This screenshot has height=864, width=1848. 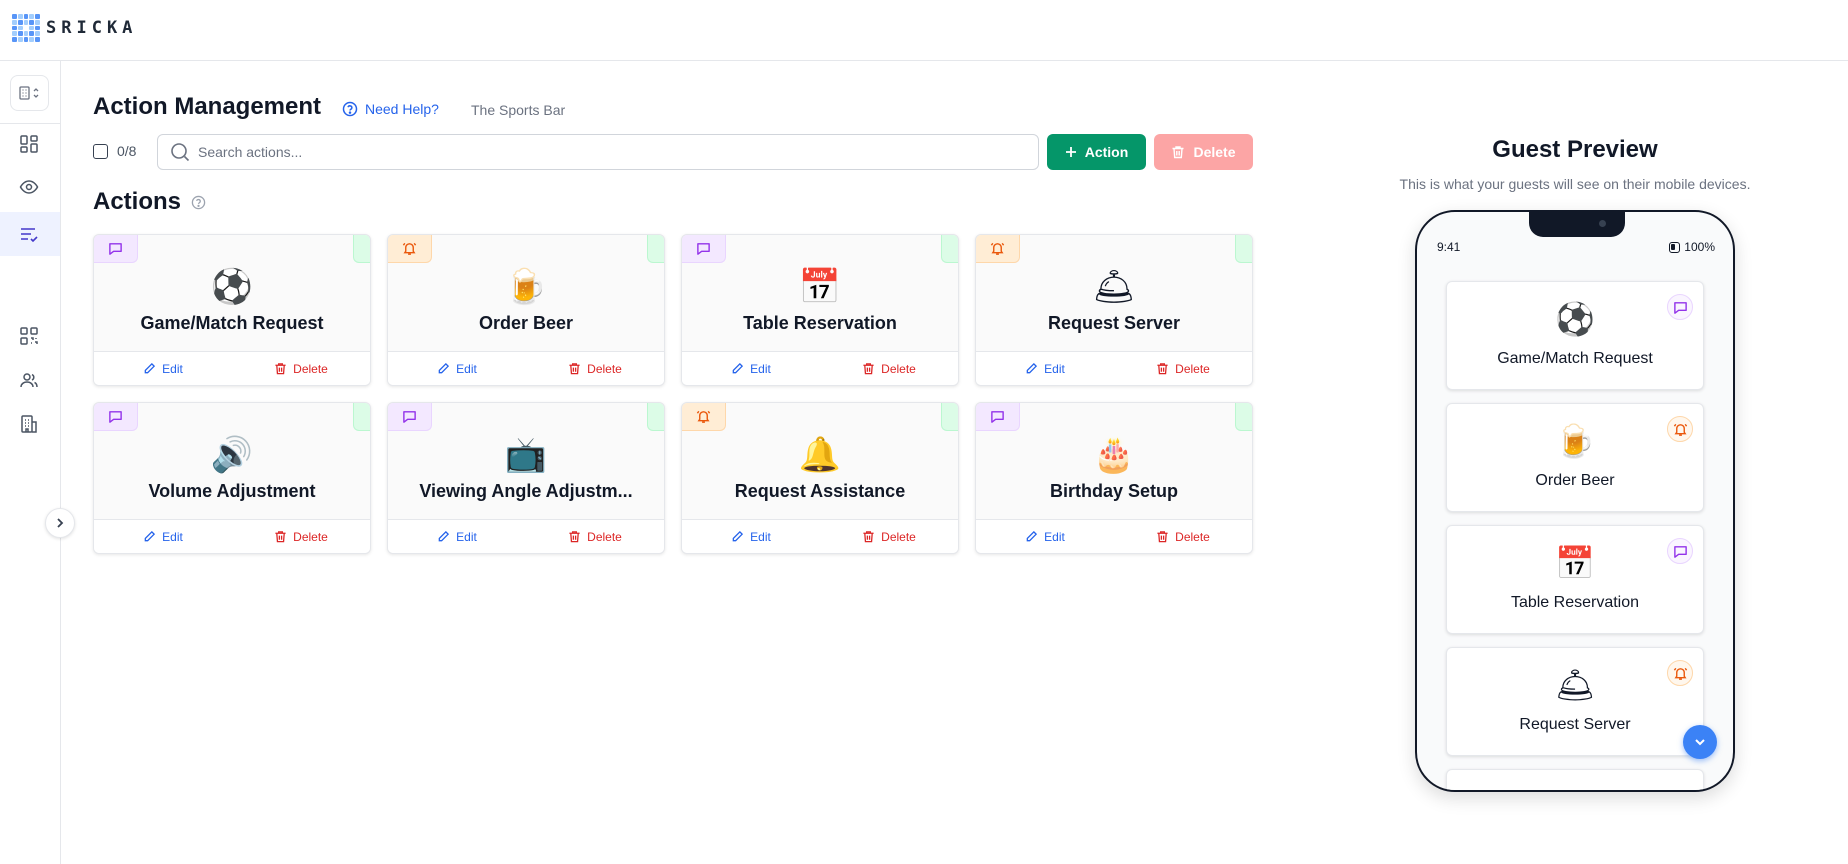 I want to click on action-emoji: ⚽, so click(x=232, y=287).